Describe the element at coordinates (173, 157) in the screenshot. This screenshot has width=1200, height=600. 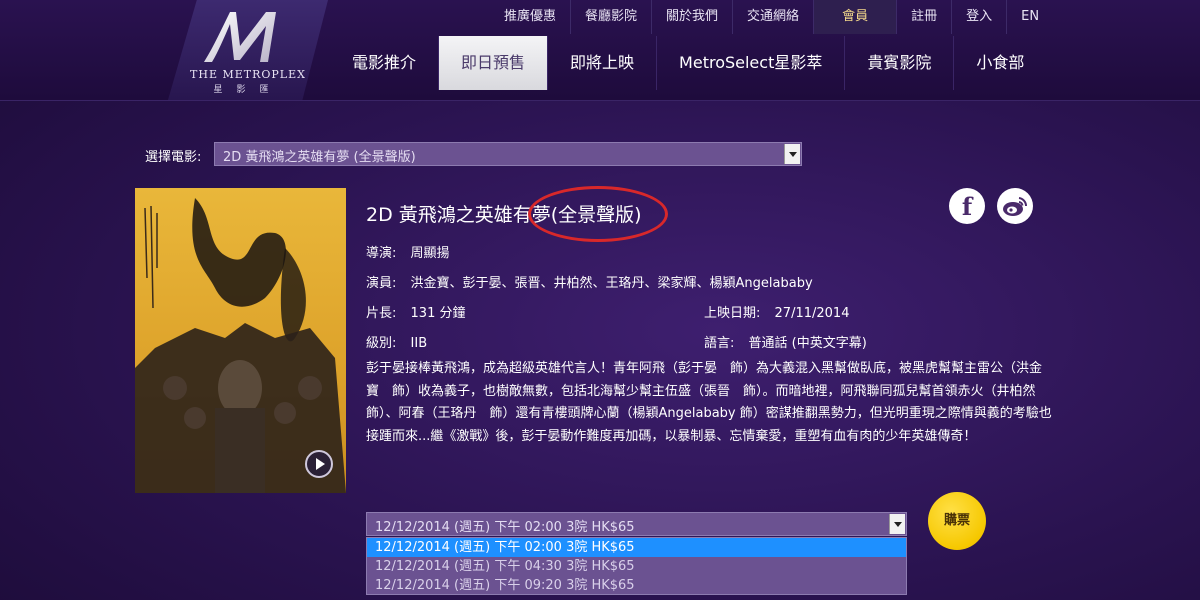
I see `movie-select-label: 選擇電影:` at that location.